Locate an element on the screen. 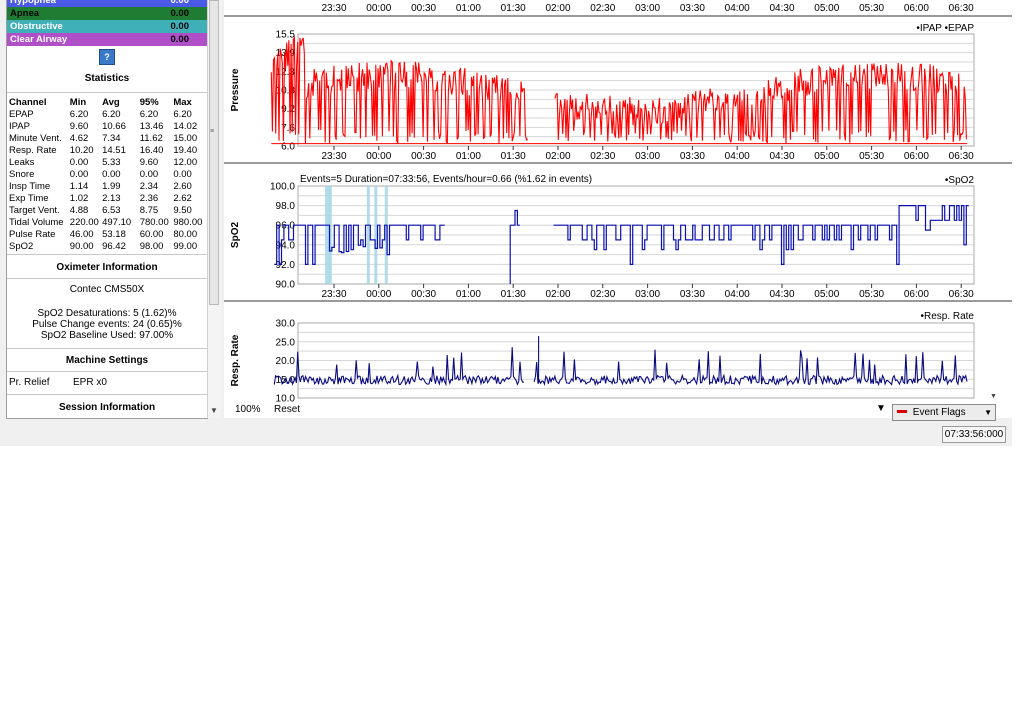 Image resolution: width=1024 pixels, height=709 pixels. column-header: Min is located at coordinates (78, 102).